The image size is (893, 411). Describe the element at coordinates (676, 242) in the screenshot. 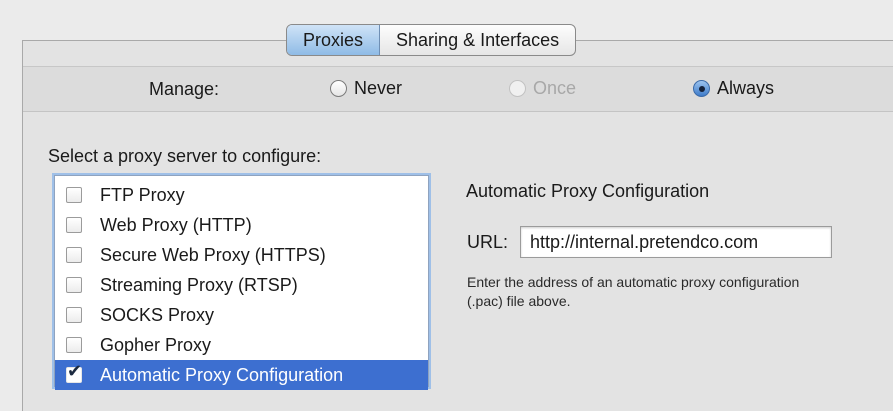

I see `url-input: http://internal.pretendco.com` at that location.